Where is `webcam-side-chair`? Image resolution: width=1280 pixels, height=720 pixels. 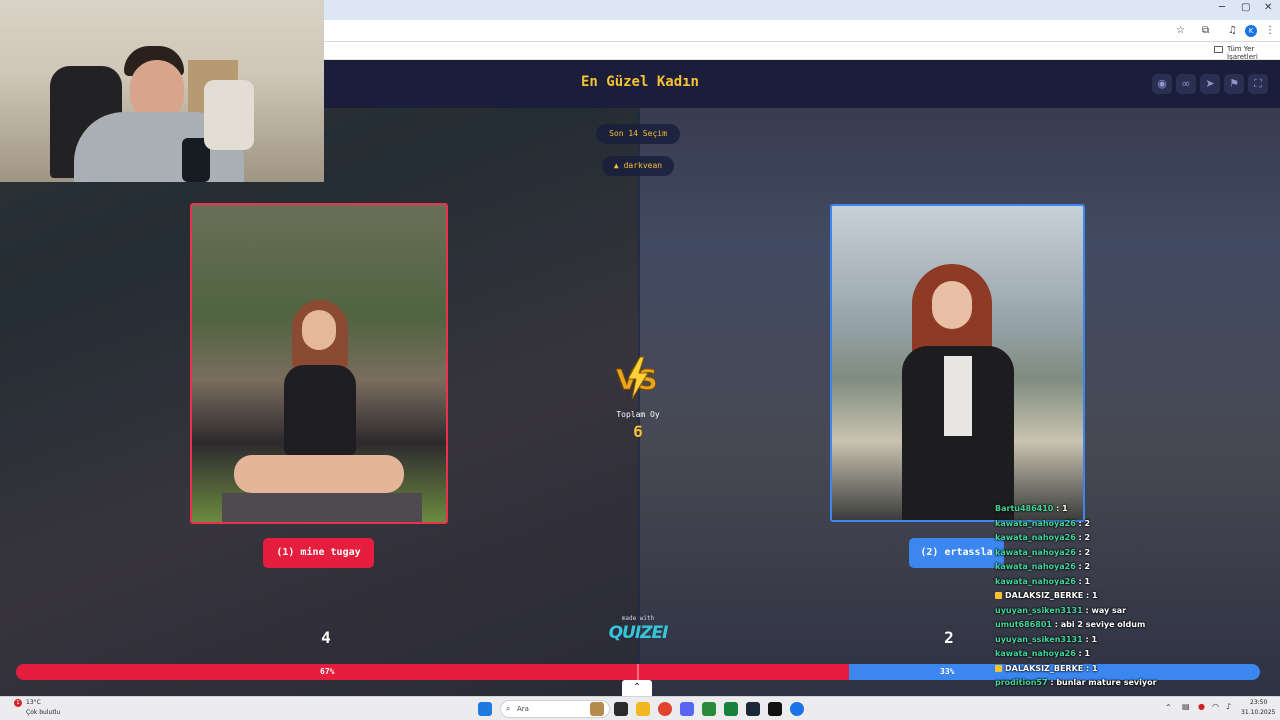
webcam-side-chair is located at coordinates (229, 115).